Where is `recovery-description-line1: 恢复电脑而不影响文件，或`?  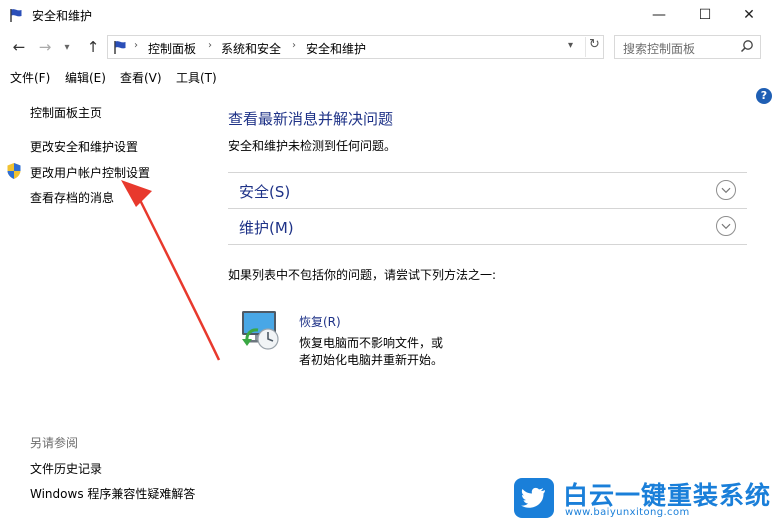 recovery-description-line1: 恢复电脑而不影响文件，或 is located at coordinates (371, 343).